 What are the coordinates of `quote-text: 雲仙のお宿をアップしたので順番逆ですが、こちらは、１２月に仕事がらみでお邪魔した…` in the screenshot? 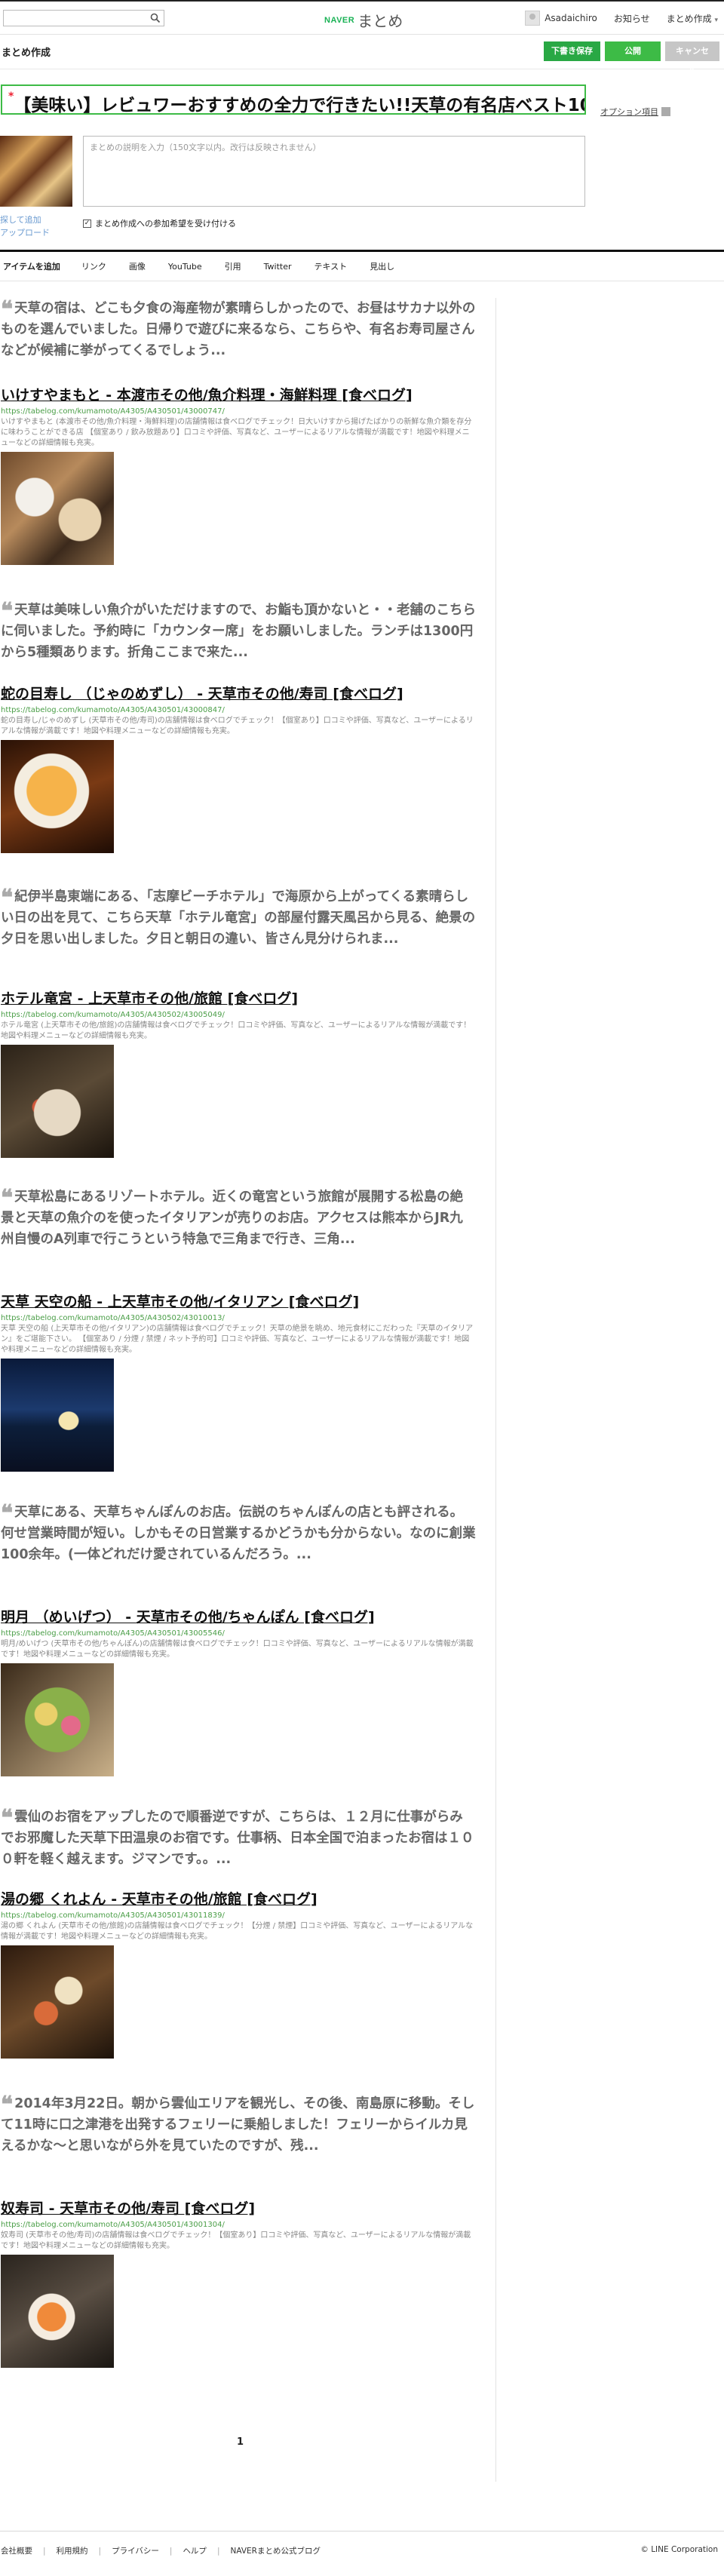 It's located at (237, 1838).